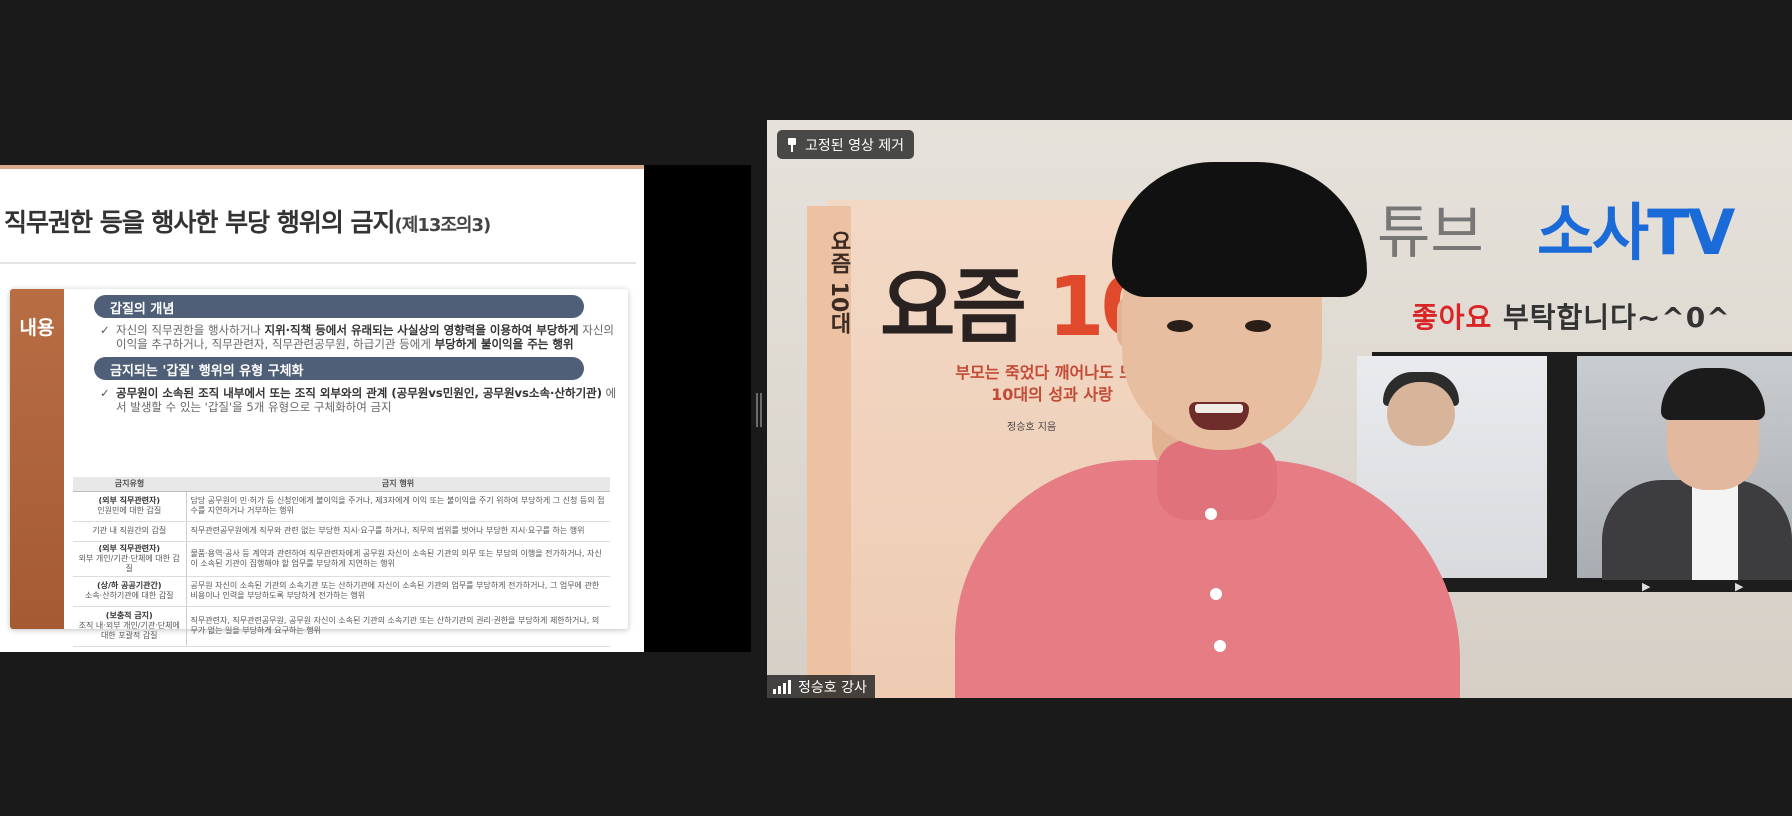  What do you see at coordinates (1636, 232) in the screenshot?
I see `banner-channel-name: 소사TV` at bounding box center [1636, 232].